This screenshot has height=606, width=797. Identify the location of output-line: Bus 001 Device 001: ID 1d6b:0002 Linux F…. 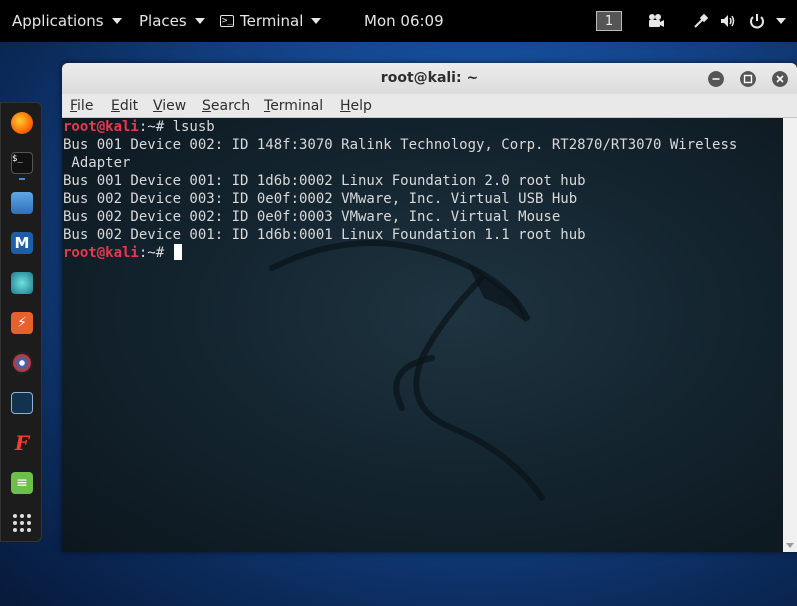
(324, 181).